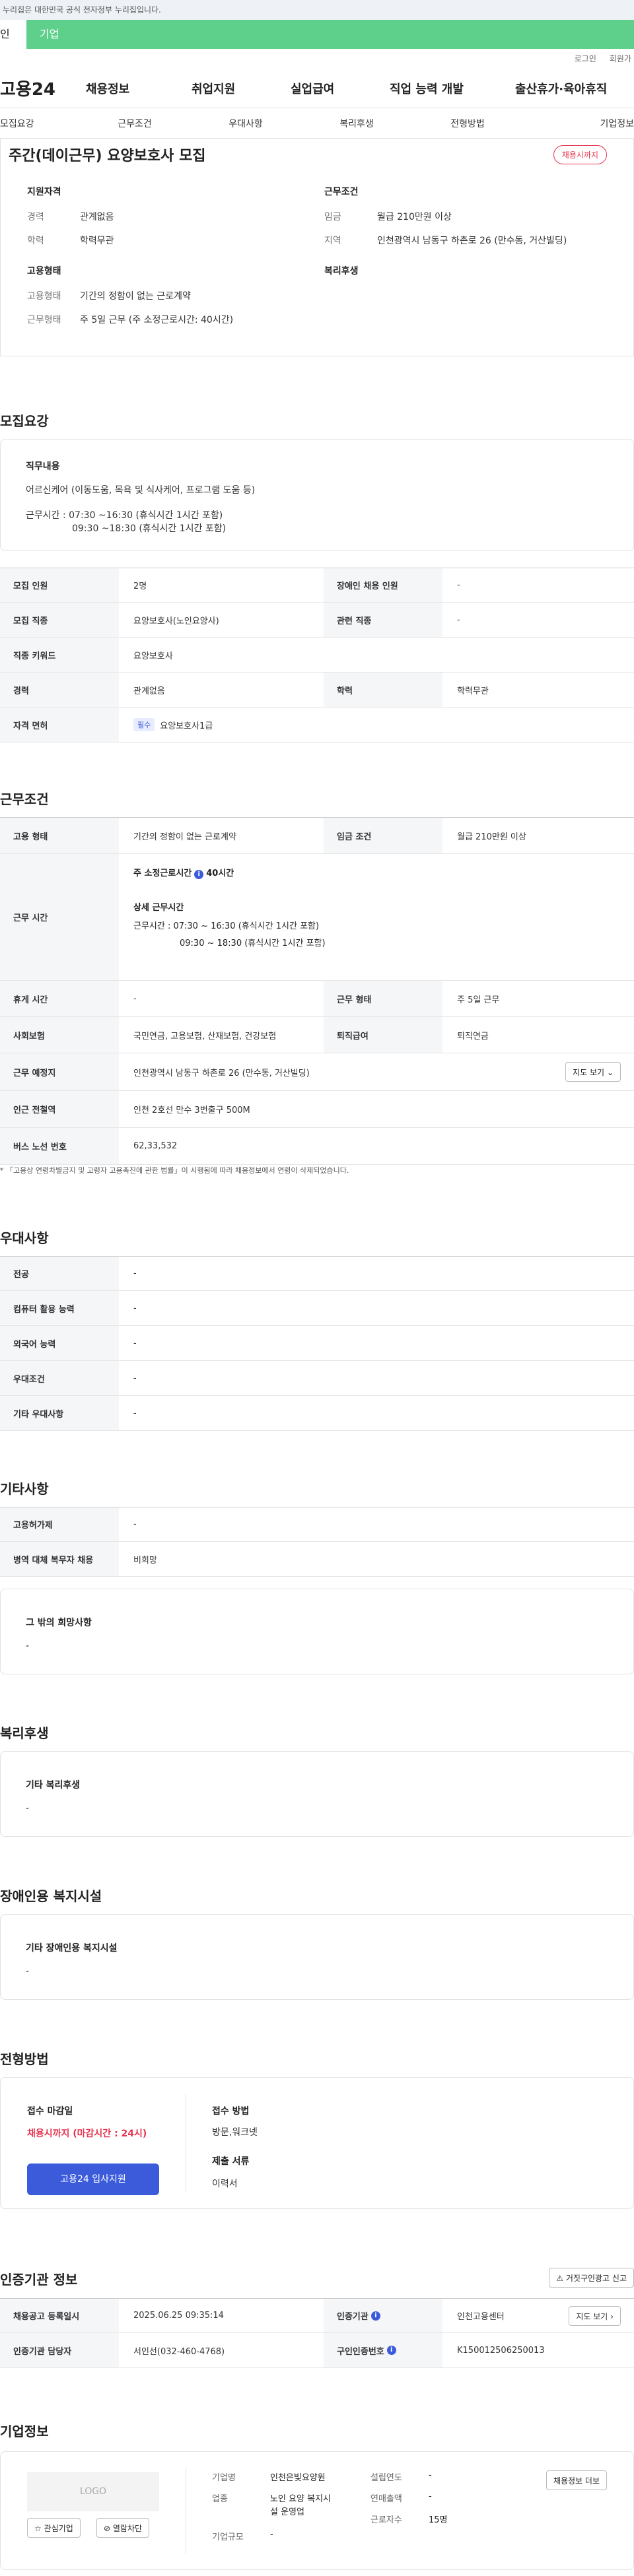  What do you see at coordinates (59, 1071) in the screenshot?
I see `row-label: 근무 예정지` at bounding box center [59, 1071].